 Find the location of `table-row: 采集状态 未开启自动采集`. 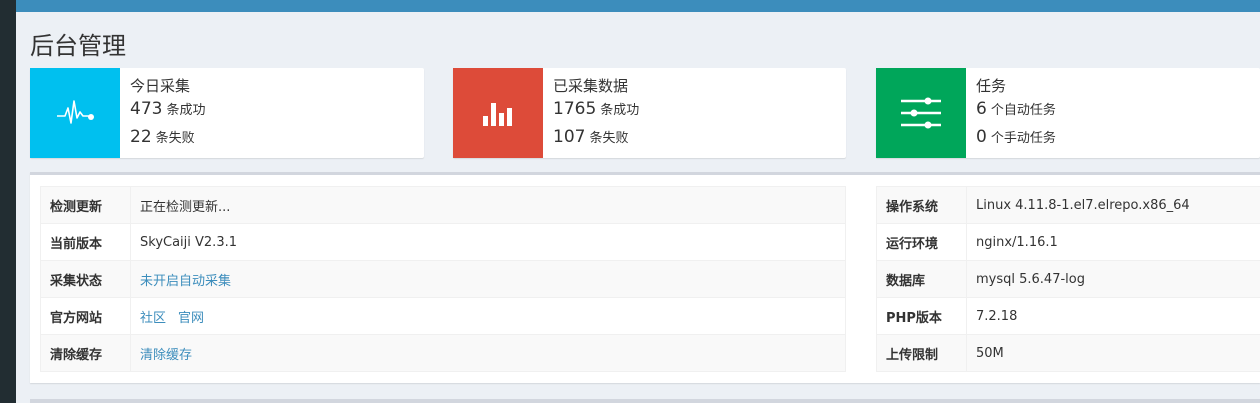

table-row: 采集状态 未开启自动采集 is located at coordinates (443, 278).